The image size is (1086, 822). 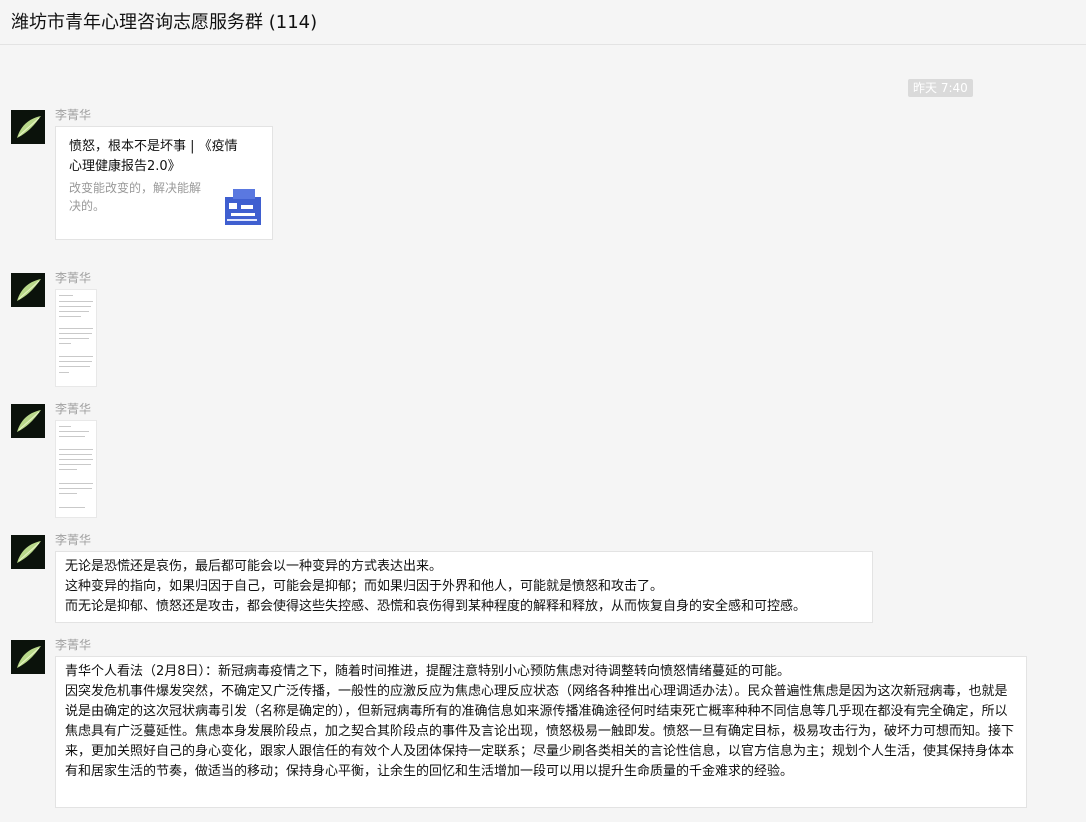 I want to click on link-card-thumbnail, so click(x=242, y=206).